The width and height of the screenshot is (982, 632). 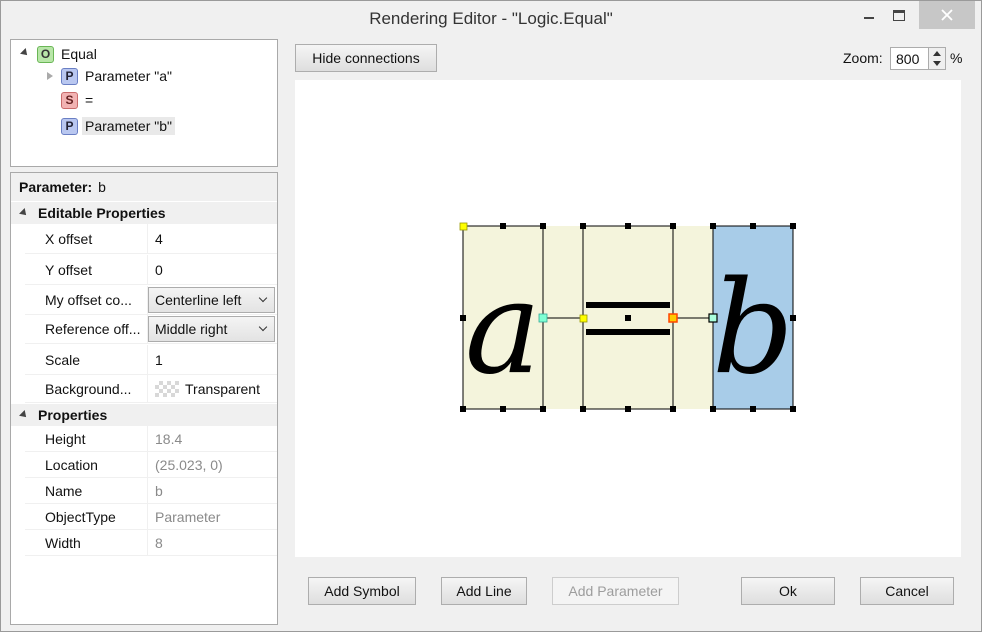 I want to click on prop-value-input: 0, so click(x=212, y=269).